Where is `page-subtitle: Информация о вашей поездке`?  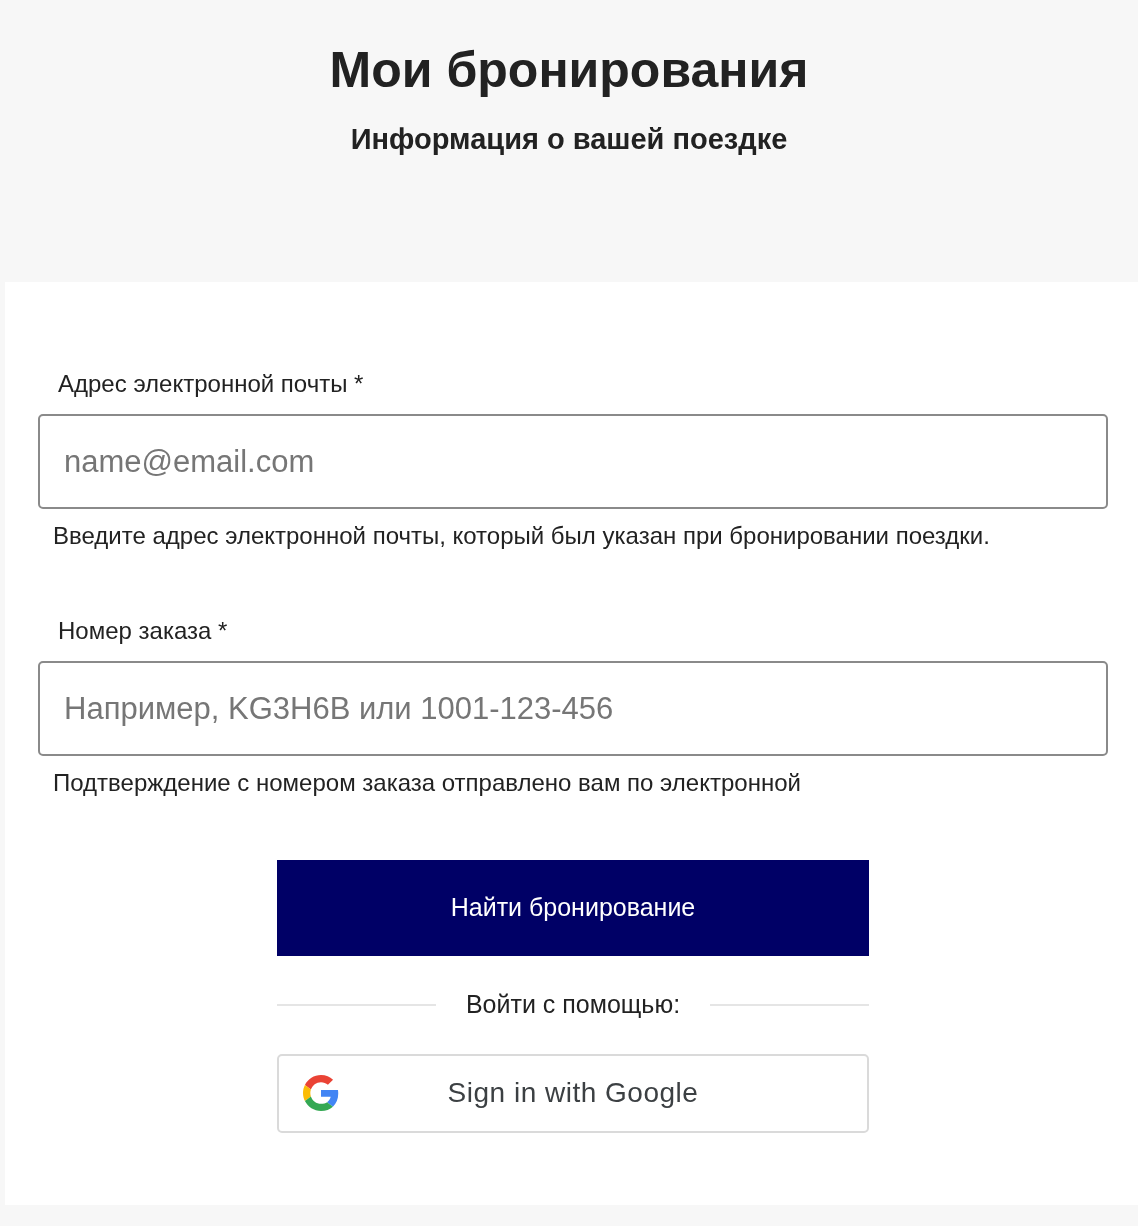
page-subtitle: Информация о вашей поездке is located at coordinates (569, 139).